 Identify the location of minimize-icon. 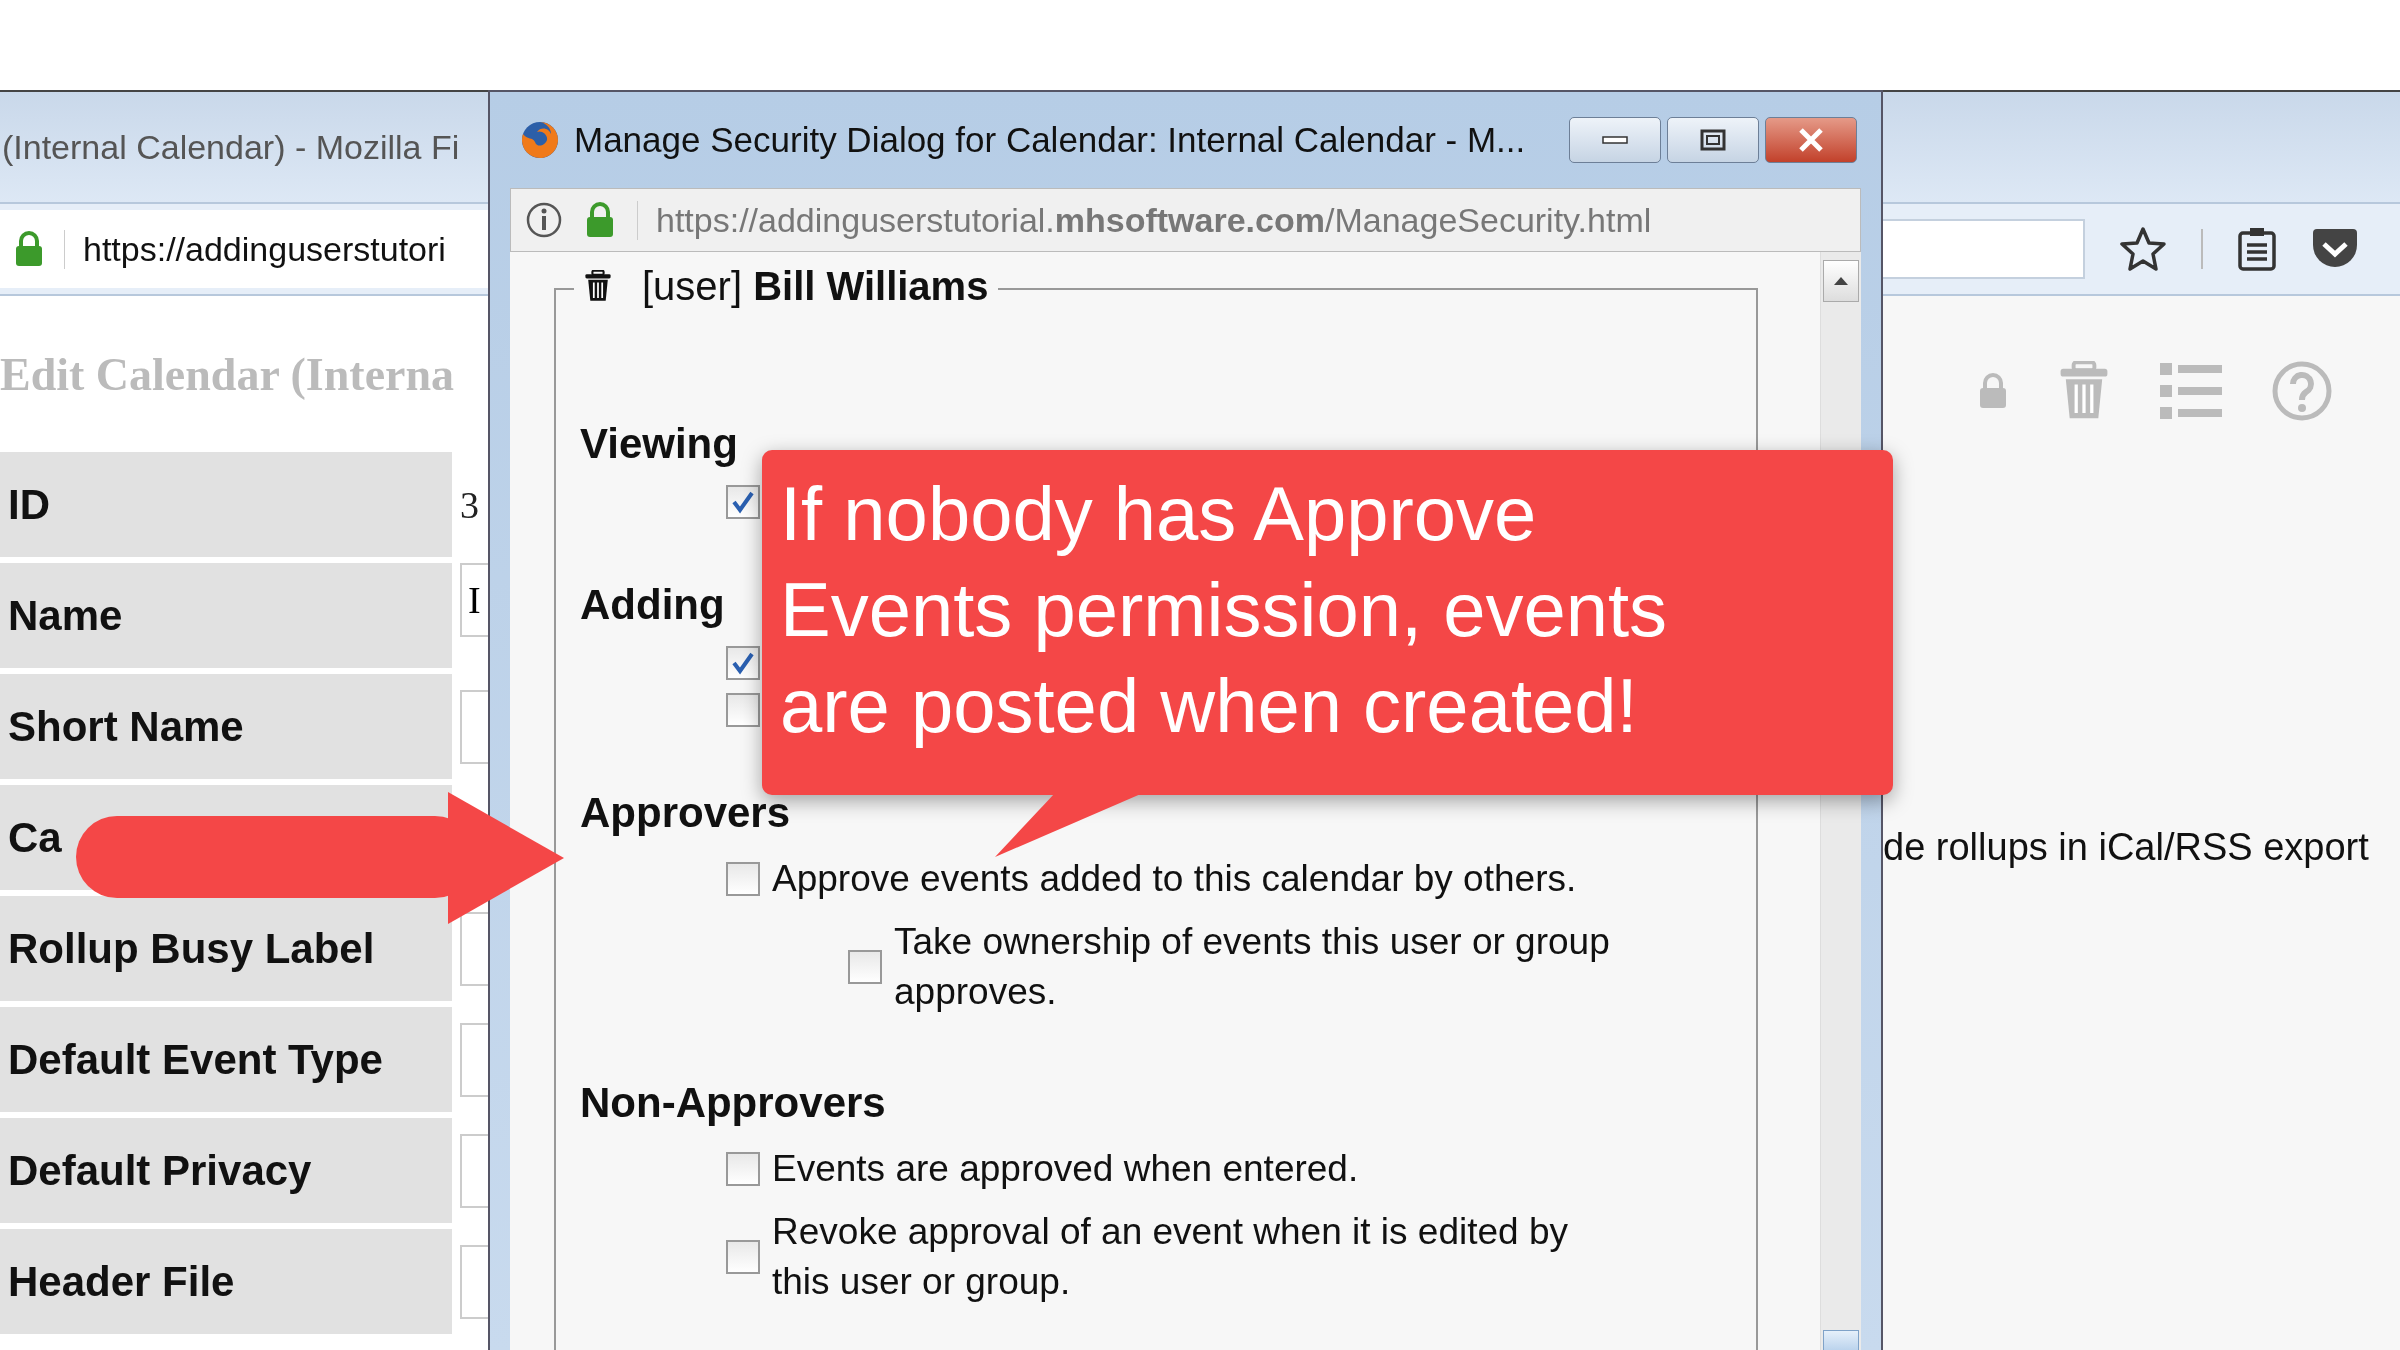
(1615, 140).